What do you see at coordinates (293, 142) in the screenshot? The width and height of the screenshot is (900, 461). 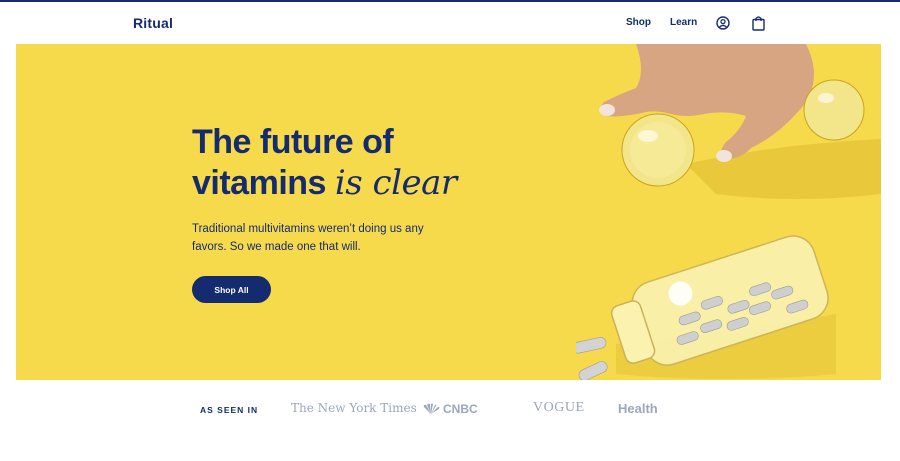 I see `hero-title-line1: The future of` at bounding box center [293, 142].